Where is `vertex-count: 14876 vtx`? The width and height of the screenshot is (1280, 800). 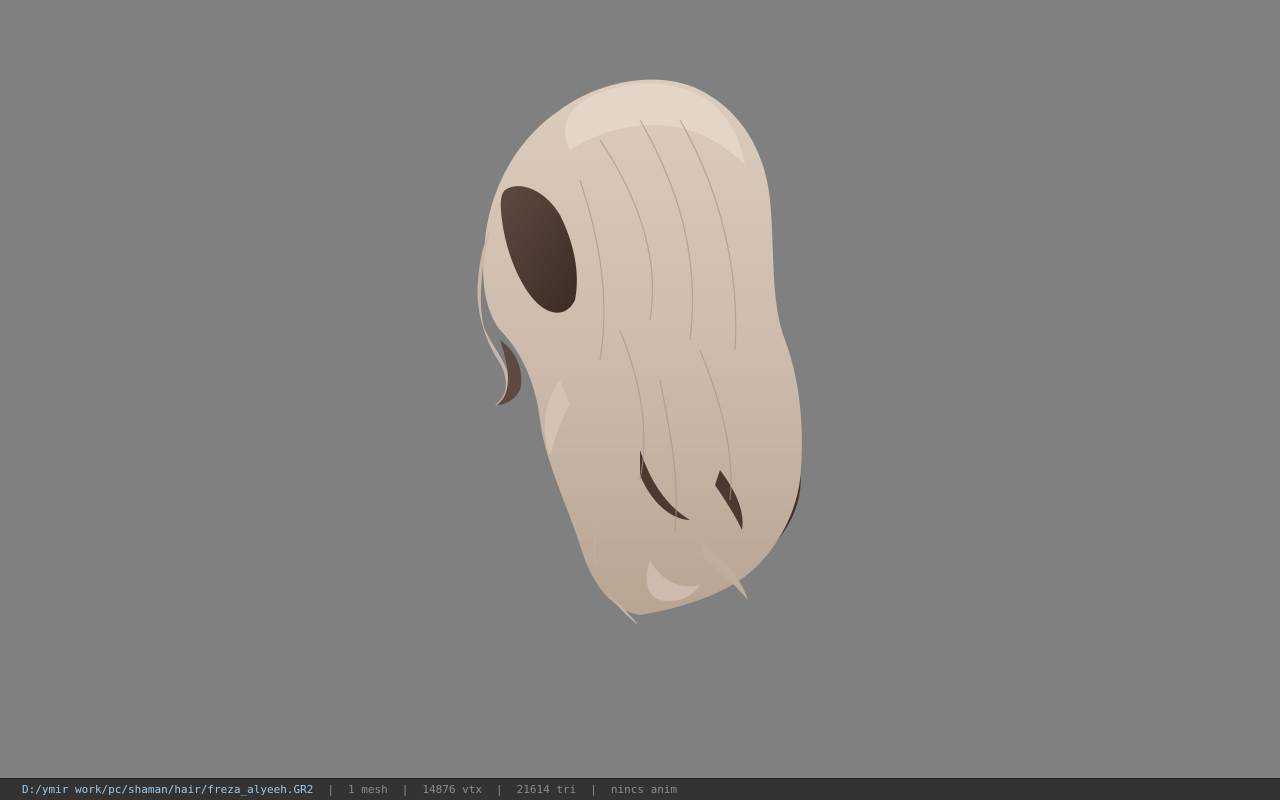
vertex-count: 14876 vtx is located at coordinates (452, 789).